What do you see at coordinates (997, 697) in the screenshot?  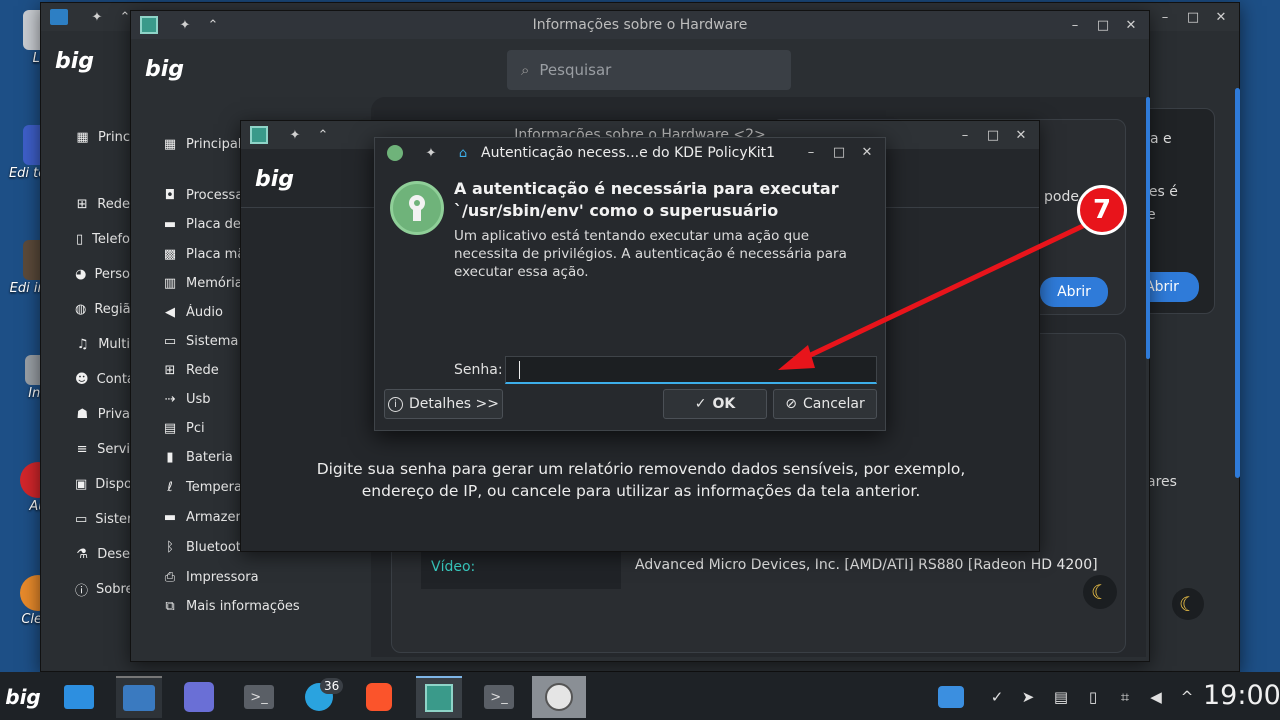 I see `updates-icon: ✓` at bounding box center [997, 697].